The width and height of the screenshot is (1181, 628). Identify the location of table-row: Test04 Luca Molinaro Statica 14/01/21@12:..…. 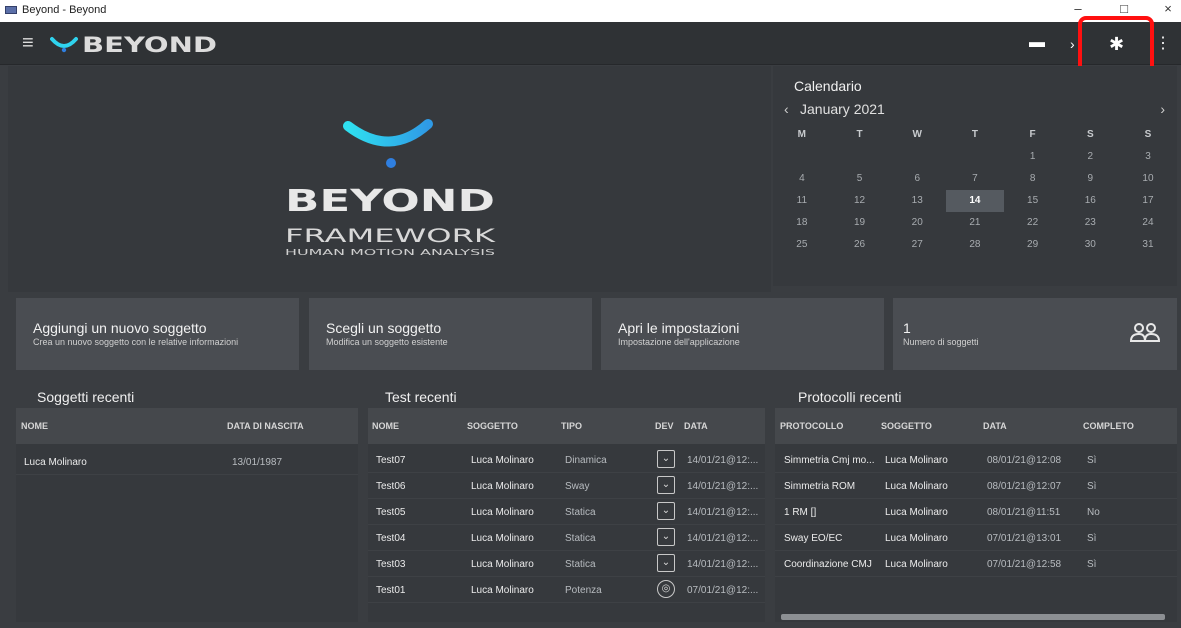
(566, 538).